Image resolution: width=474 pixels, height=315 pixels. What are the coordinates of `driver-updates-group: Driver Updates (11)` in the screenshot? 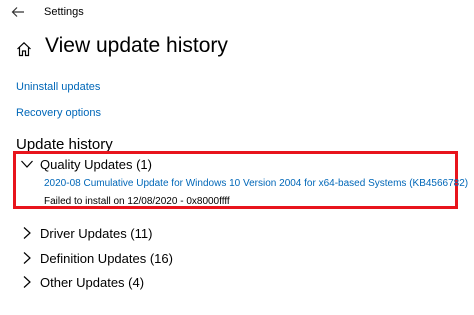 It's located at (86, 233).